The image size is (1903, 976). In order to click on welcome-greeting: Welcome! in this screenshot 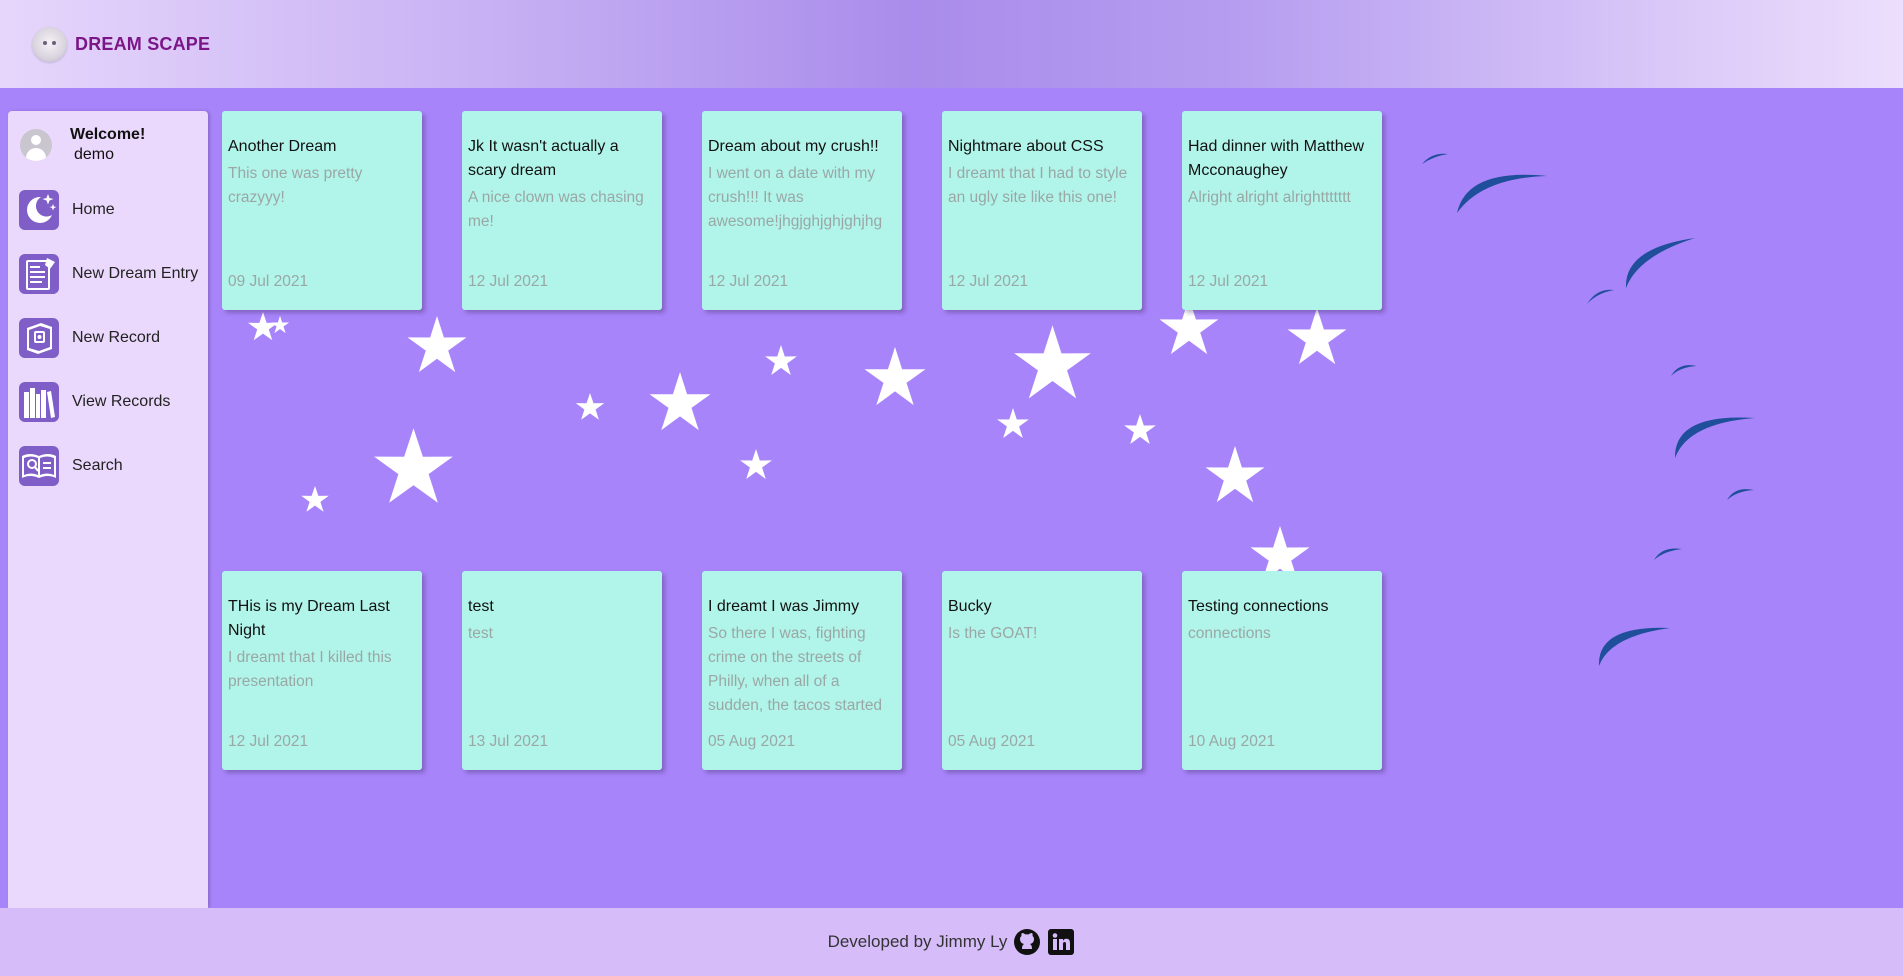, I will do `click(108, 134)`.